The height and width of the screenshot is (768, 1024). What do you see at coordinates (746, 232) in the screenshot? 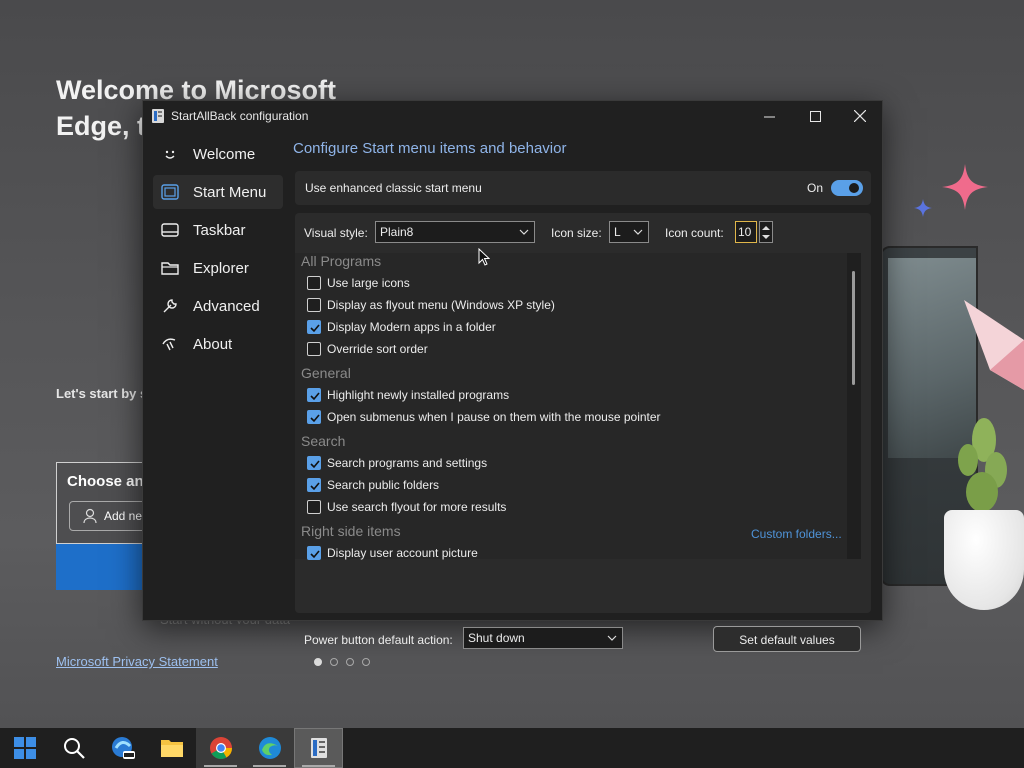
I see `icon-count-input: 10` at bounding box center [746, 232].